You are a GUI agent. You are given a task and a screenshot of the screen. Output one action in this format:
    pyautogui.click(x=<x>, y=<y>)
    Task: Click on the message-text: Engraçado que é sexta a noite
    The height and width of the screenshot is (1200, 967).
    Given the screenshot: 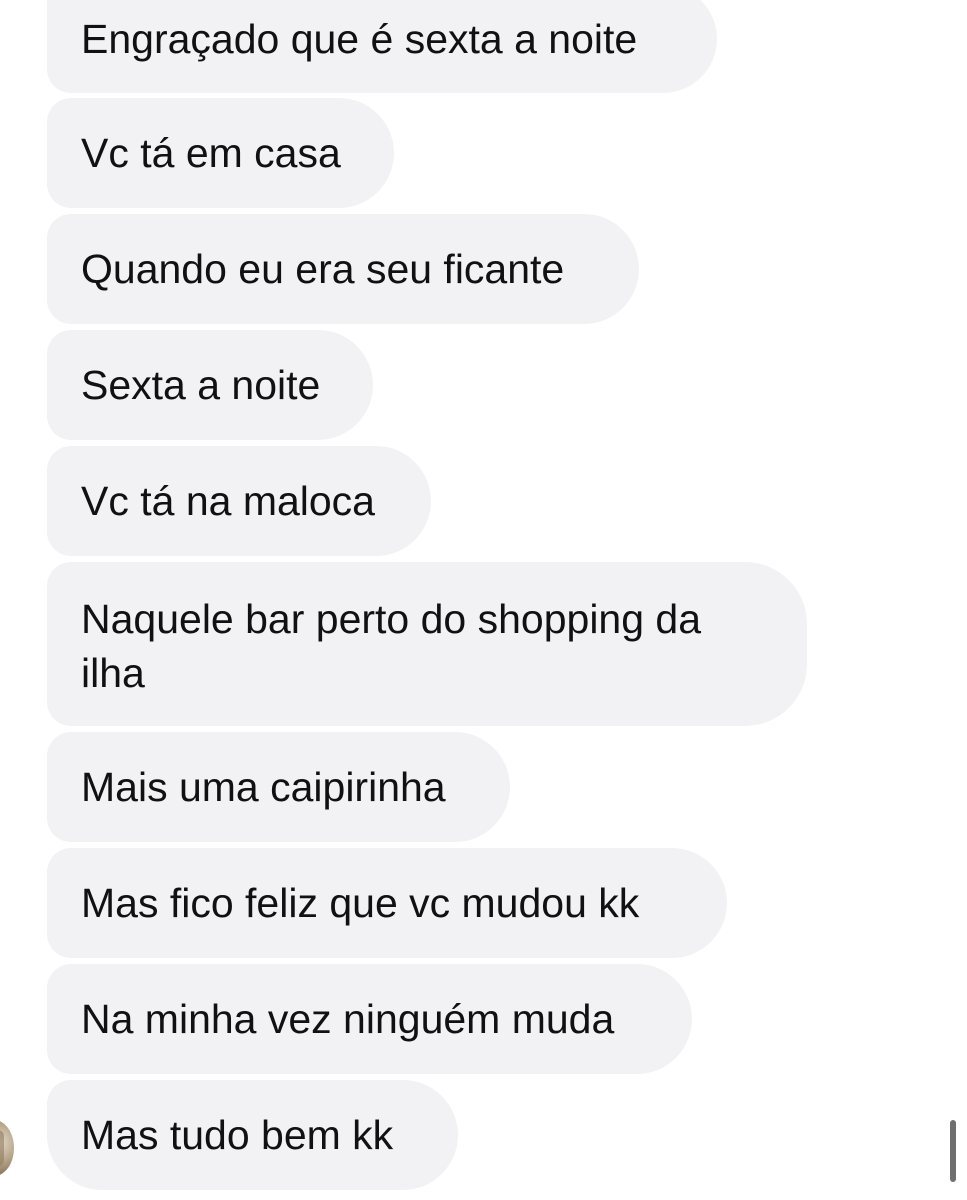 What is the action you would take?
    pyautogui.click(x=359, y=39)
    